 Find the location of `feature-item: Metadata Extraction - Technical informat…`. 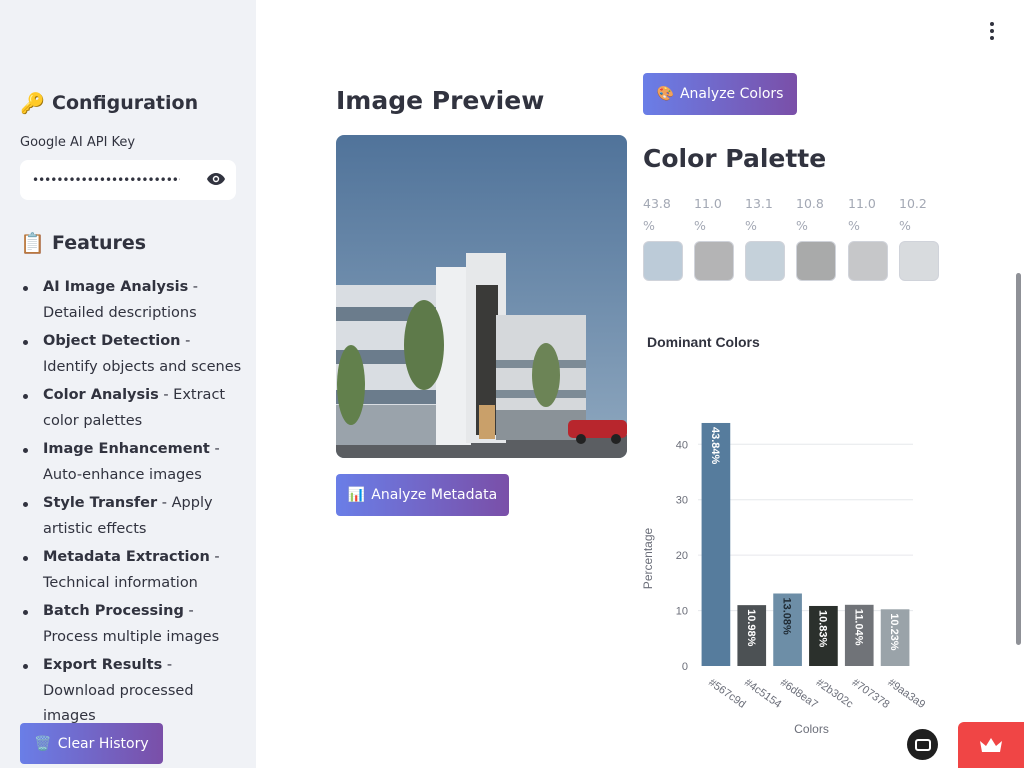

feature-item: Metadata Extraction - Technical informat… is located at coordinates (131, 570).